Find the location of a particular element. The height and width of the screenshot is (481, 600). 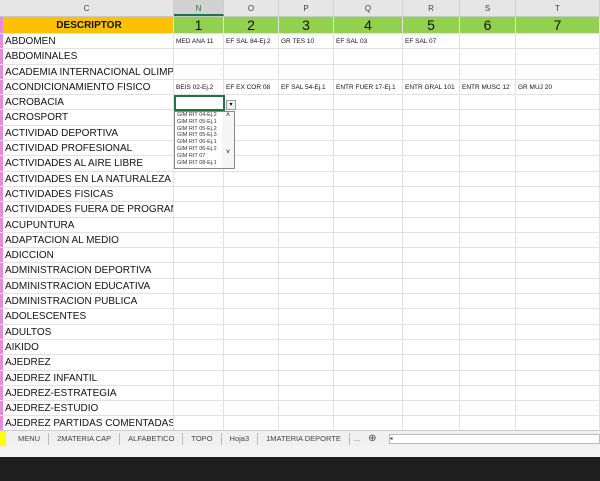

cell: GR TES 10 is located at coordinates (306, 41).